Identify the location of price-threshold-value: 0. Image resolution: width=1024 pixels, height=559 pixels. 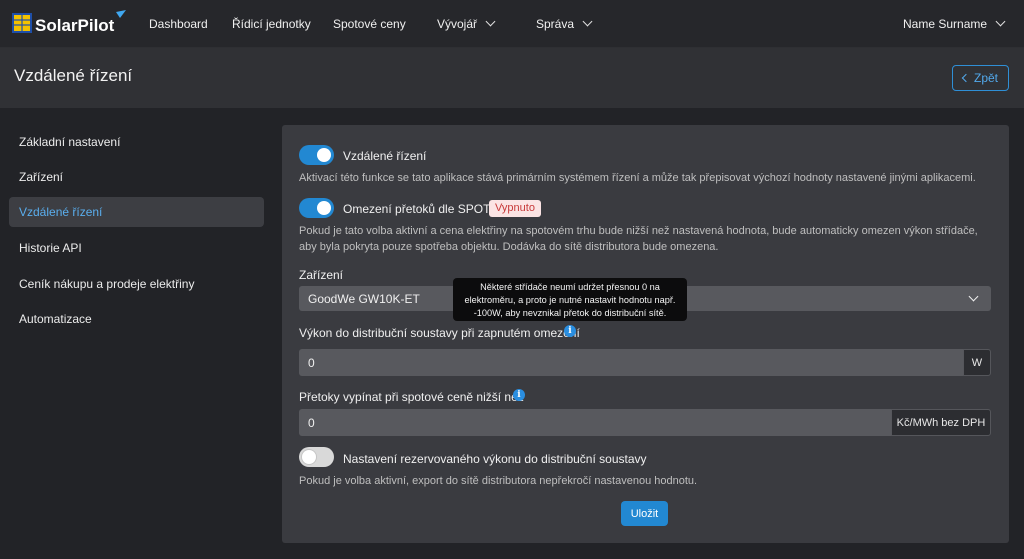
(311, 422).